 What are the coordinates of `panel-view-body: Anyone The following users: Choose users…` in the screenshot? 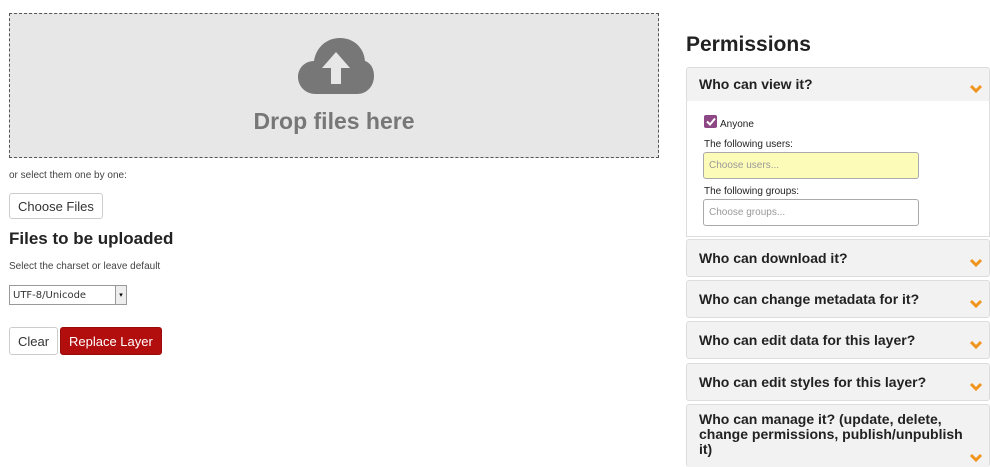 It's located at (838, 169).